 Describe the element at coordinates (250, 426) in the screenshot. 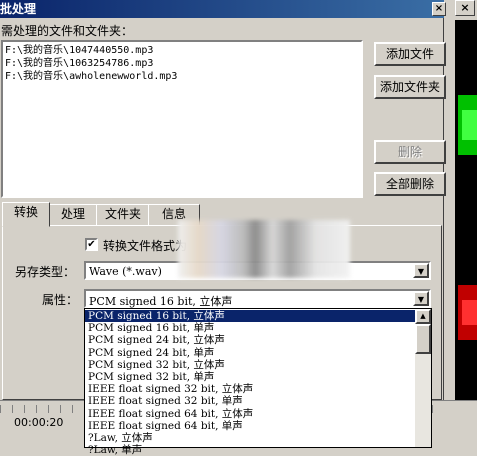

I see `dropdown-option: IEEE float signed 64 bit, 单声` at that location.